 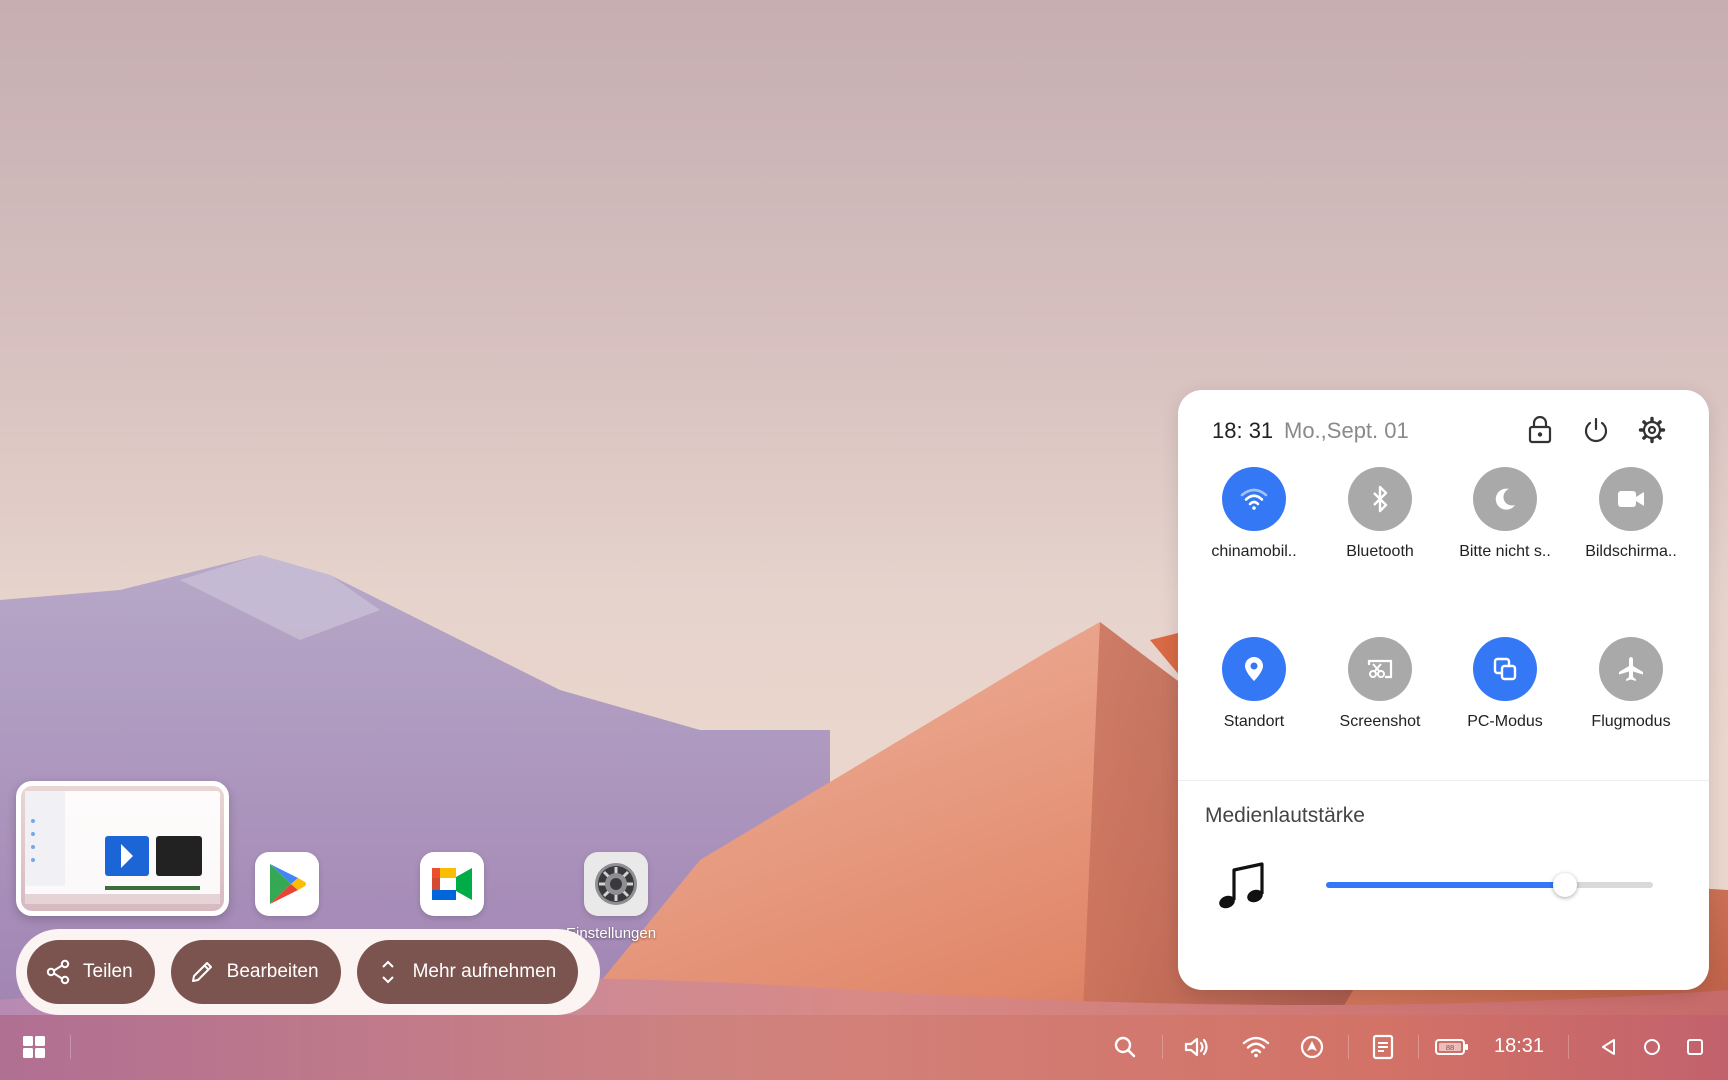 I want to click on app-launcher-icon, so click(x=34, y=1047).